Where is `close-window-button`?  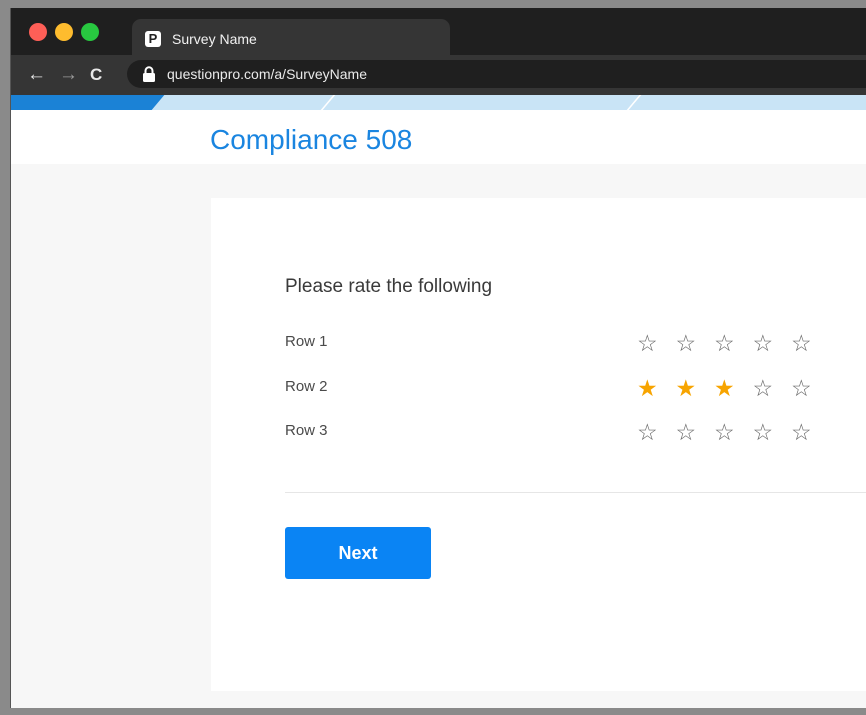 close-window-button is located at coordinates (38, 32).